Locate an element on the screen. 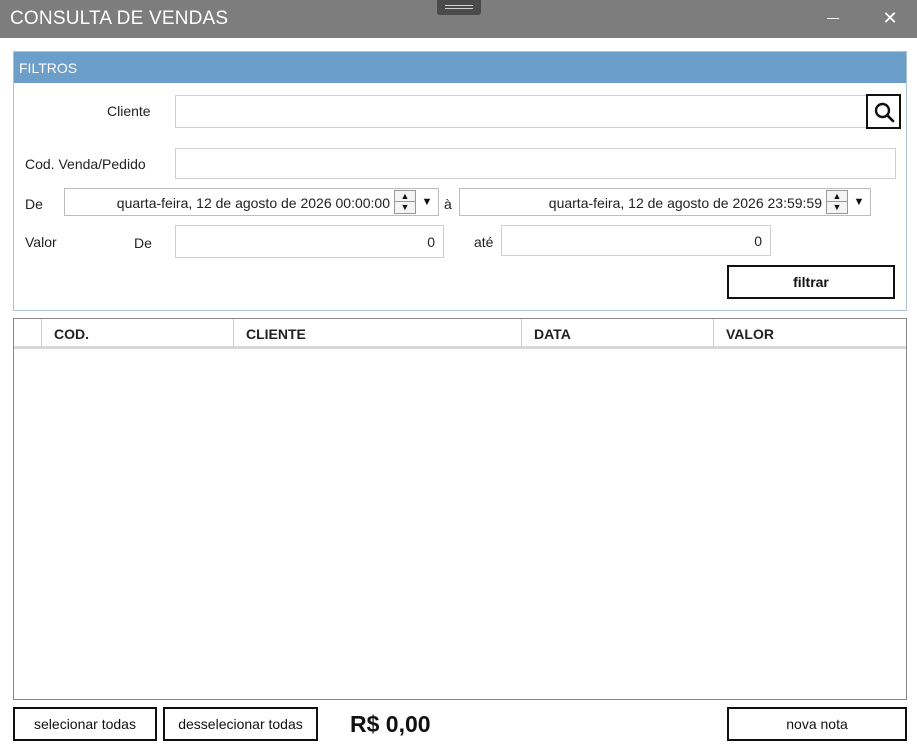  select-all-button: selecionar todas is located at coordinates (85, 724).